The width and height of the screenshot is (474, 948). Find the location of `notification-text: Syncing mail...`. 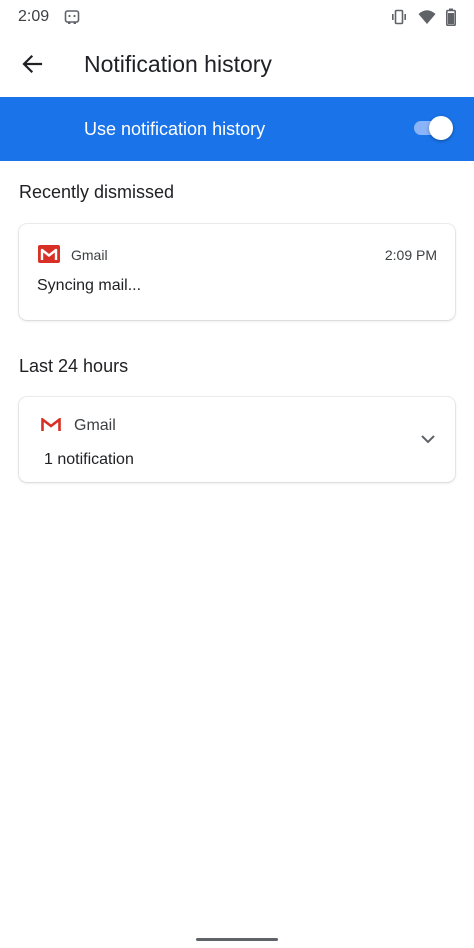

notification-text: Syncing mail... is located at coordinates (89, 285).